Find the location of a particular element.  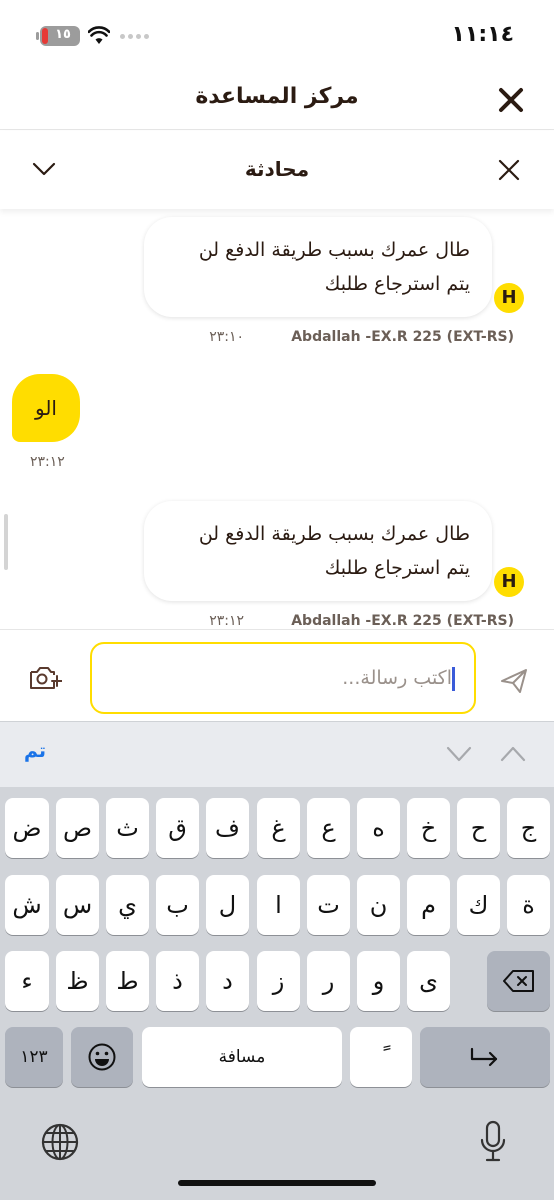

key: ة is located at coordinates (528, 905).